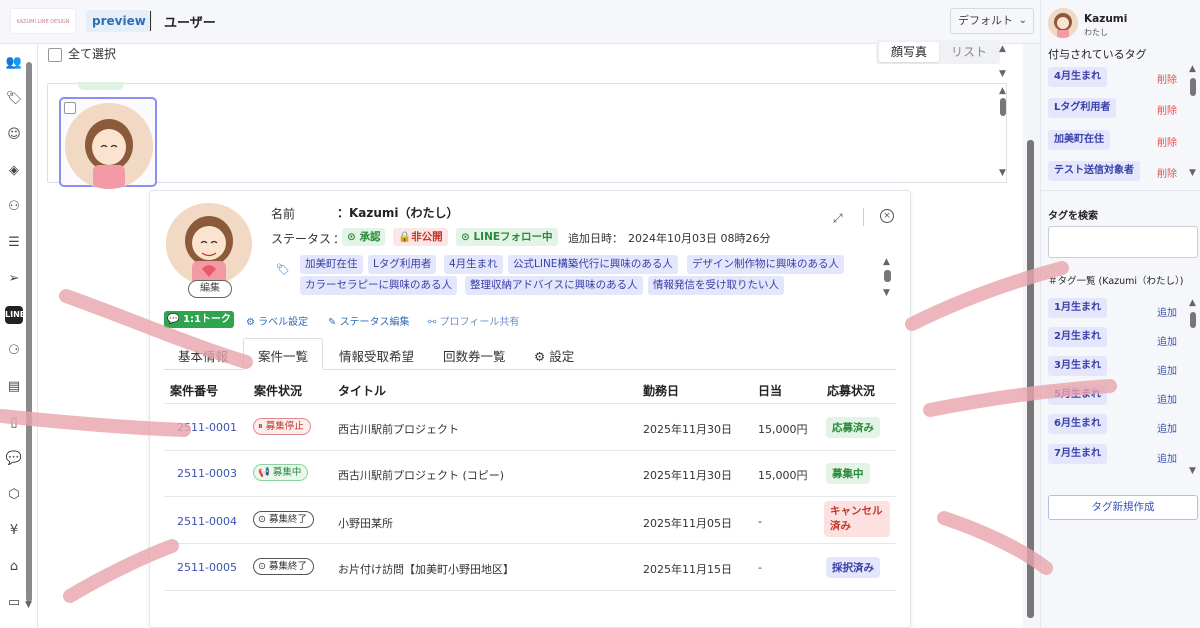 Image resolution: width=1200 pixels, height=628 pixels. Describe the element at coordinates (1073, 216) in the screenshot. I see `tag-search-title: タグを検索` at that location.